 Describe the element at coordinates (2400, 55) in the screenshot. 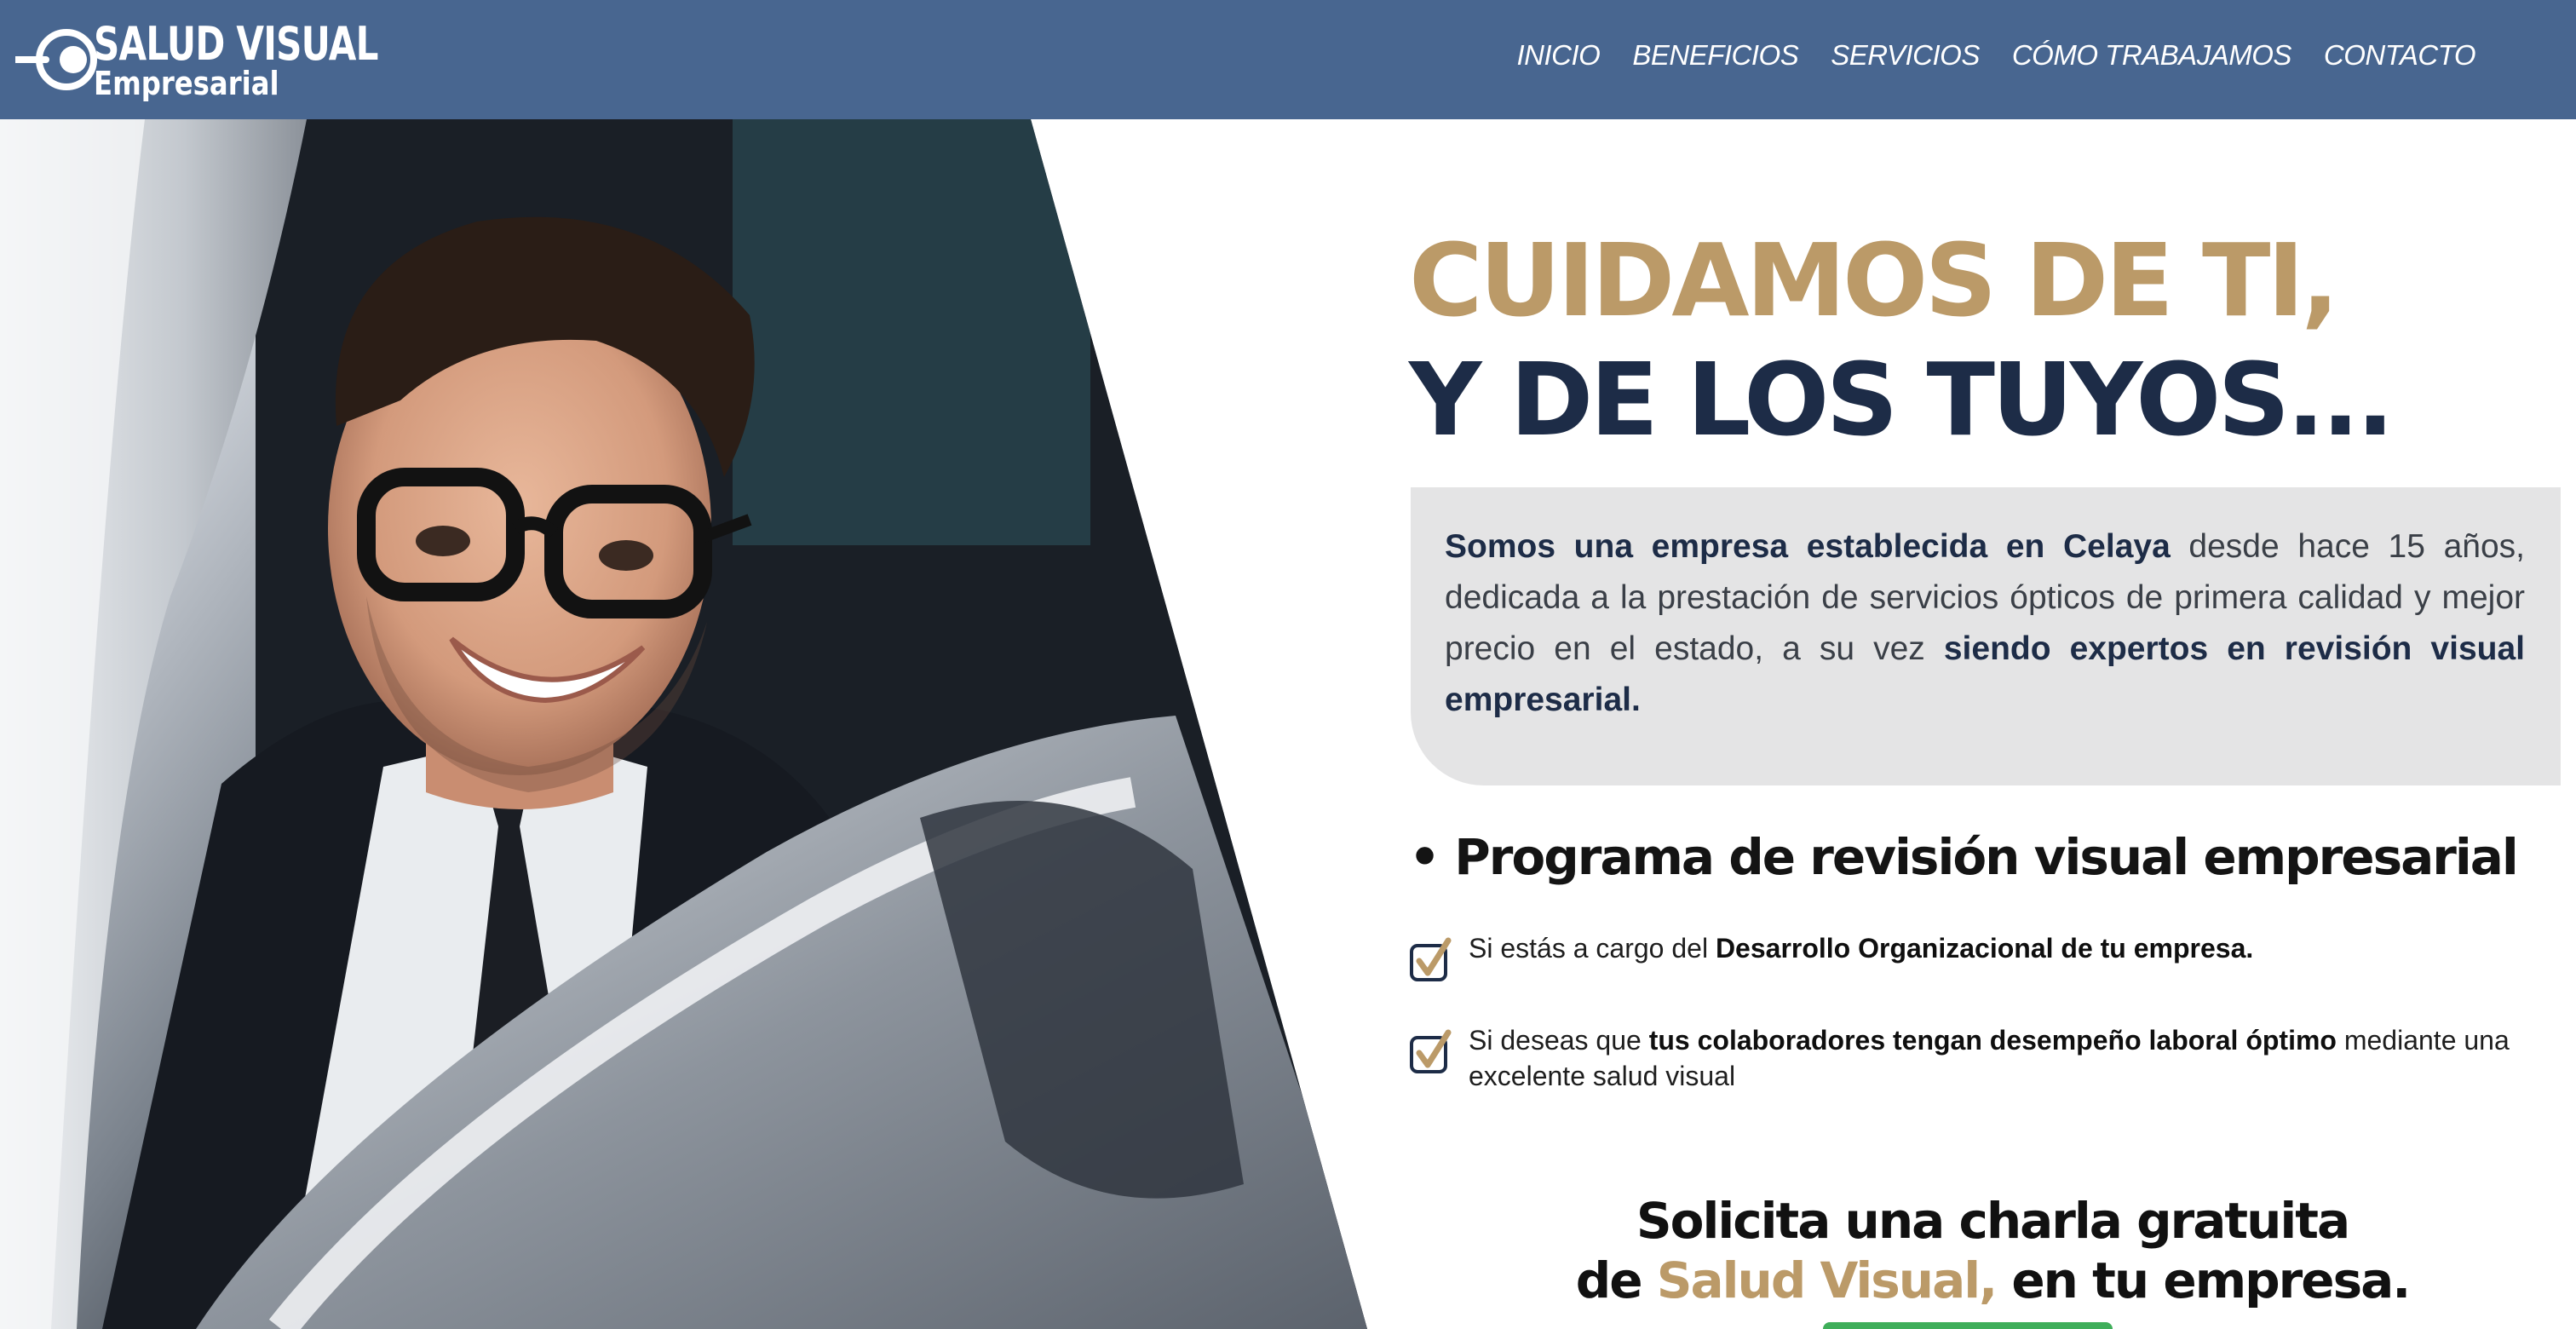

I see `nav-item-contacto: CONTACTO` at that location.